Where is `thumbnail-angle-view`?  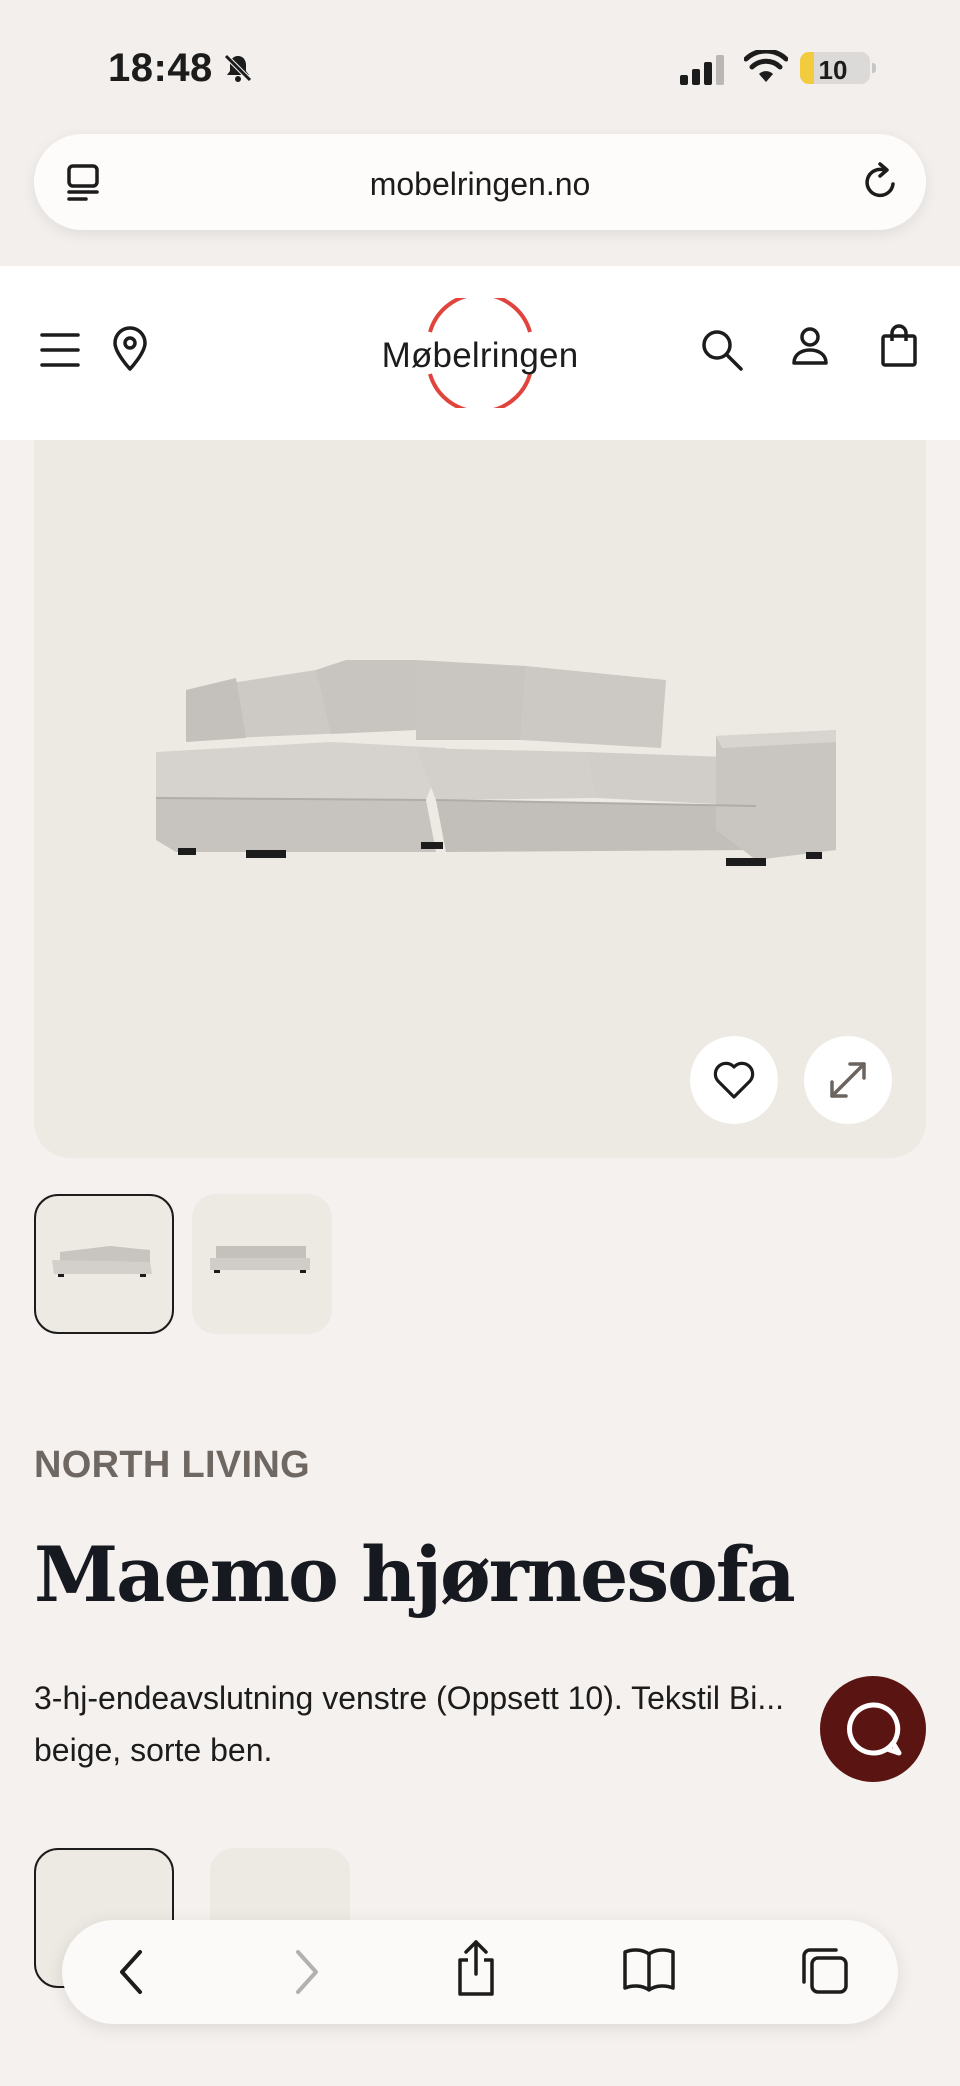
thumbnail-angle-view is located at coordinates (104, 1264).